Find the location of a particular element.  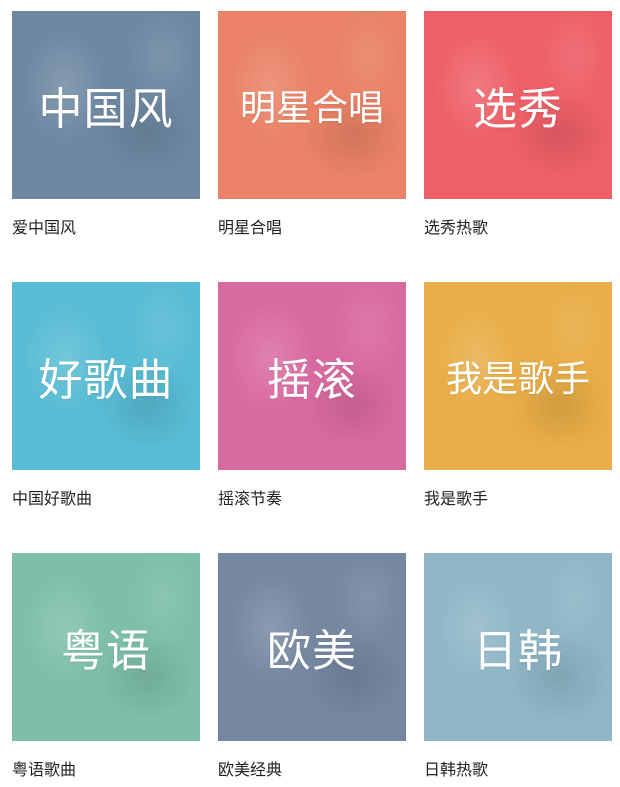

playlist-cover: 粤语 is located at coordinates (106, 647).